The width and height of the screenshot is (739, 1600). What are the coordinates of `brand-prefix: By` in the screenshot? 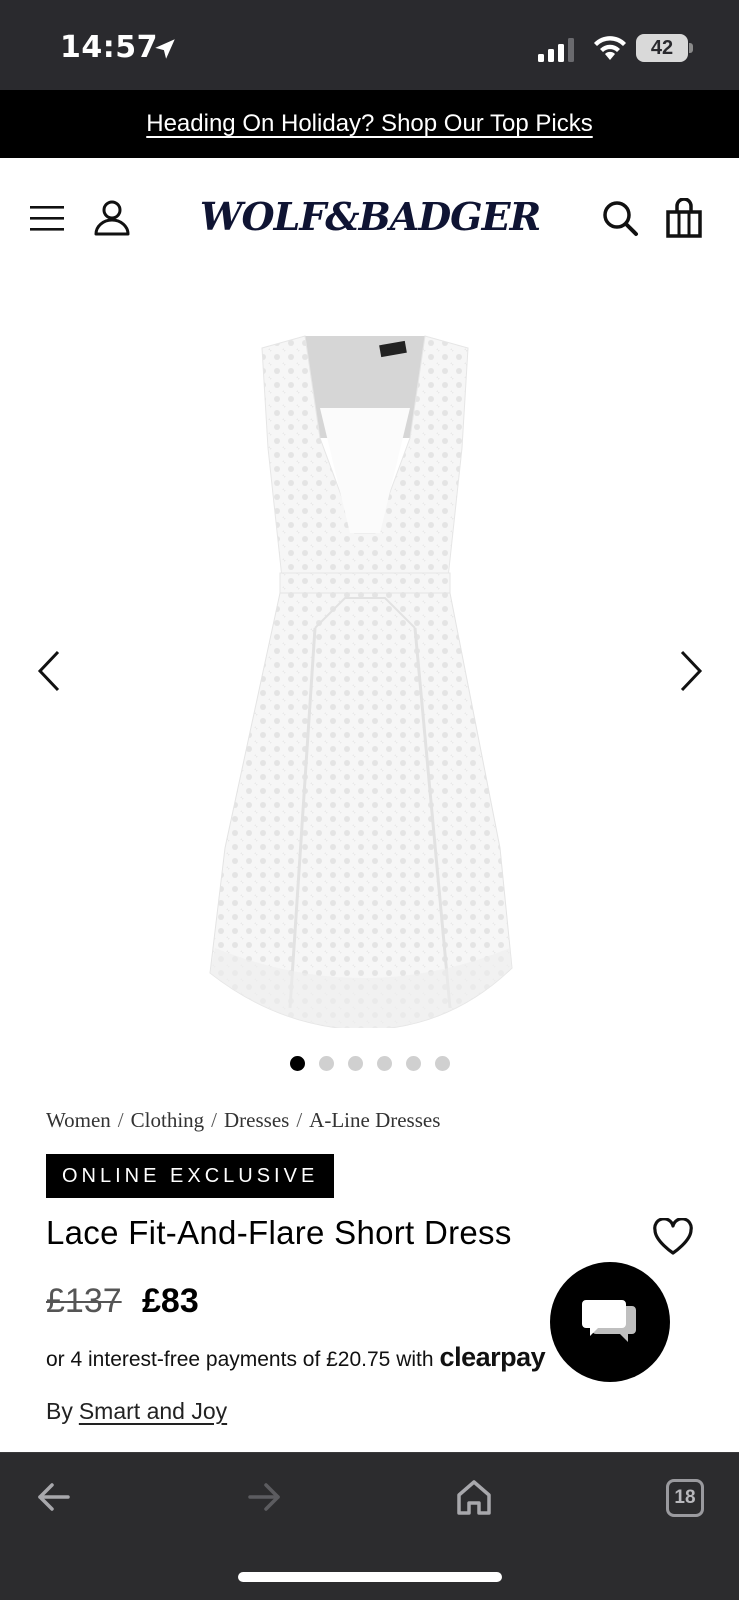 It's located at (59, 1411).